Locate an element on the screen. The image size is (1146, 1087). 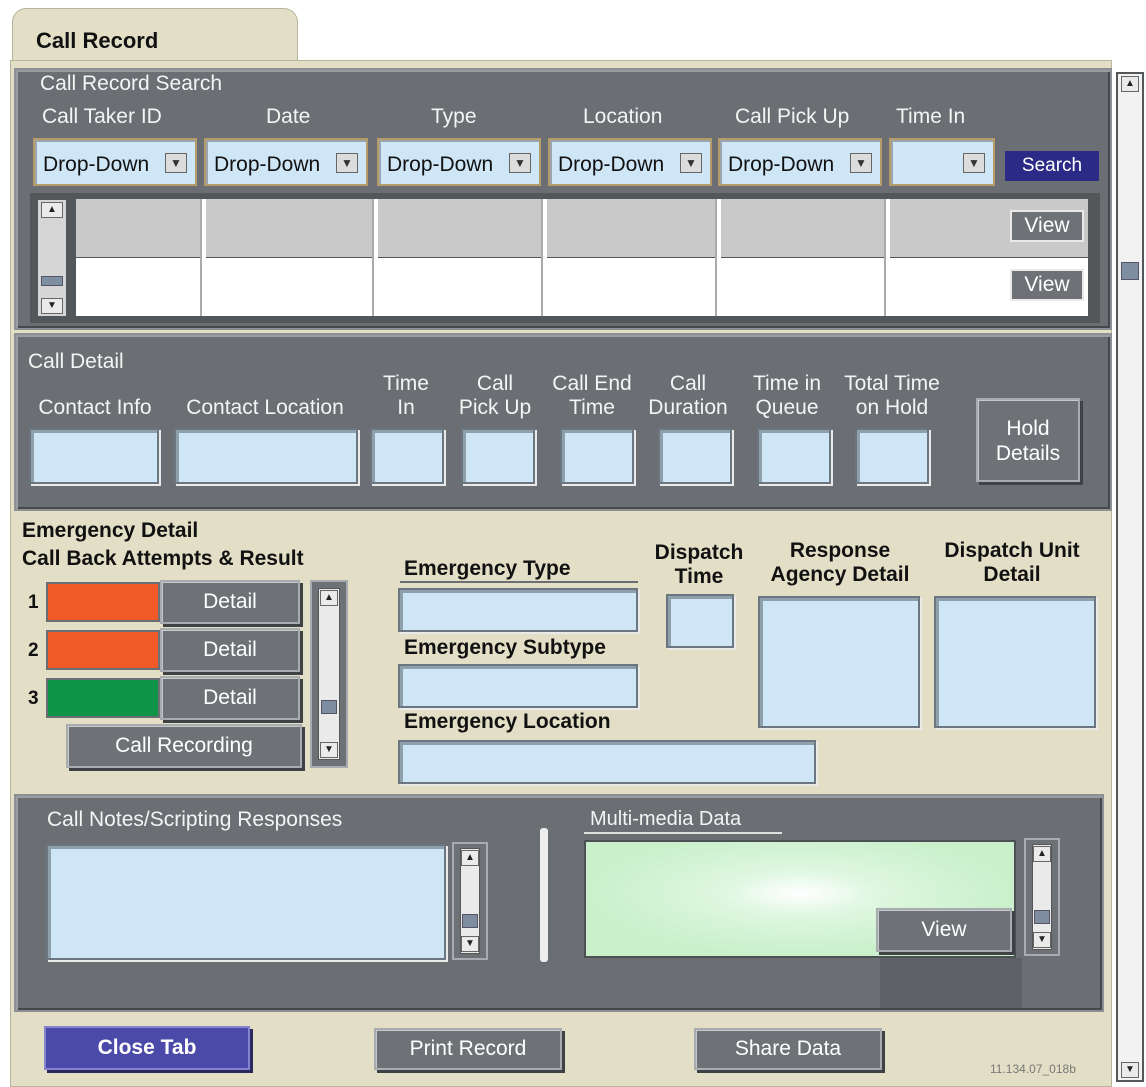
search-button: Search is located at coordinates (1052, 166).